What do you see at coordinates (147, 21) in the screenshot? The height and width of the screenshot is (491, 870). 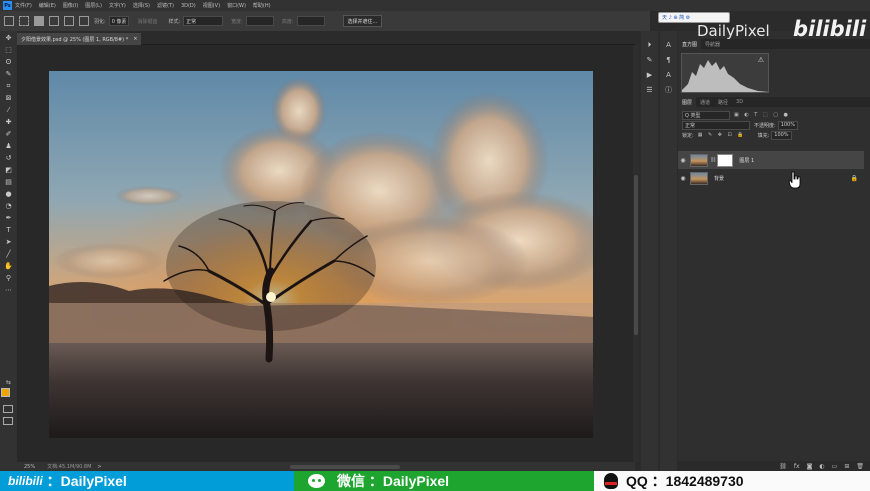 I see `antialias-checkbox: 消除锯齿` at bounding box center [147, 21].